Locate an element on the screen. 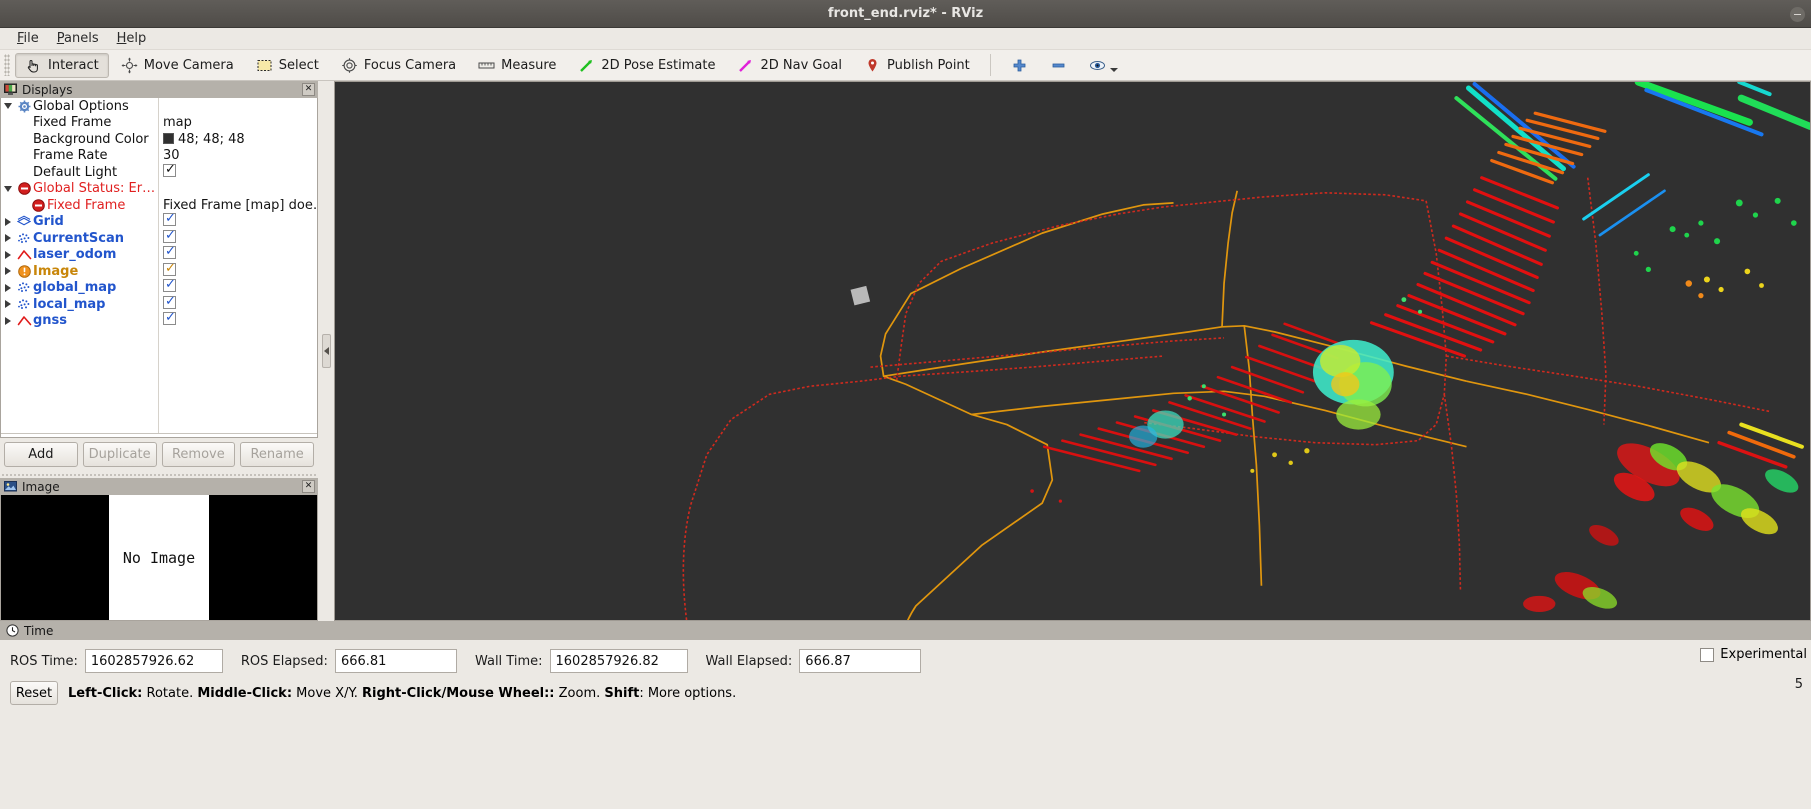 The image size is (1811, 809). image-checkbox is located at coordinates (169, 268).